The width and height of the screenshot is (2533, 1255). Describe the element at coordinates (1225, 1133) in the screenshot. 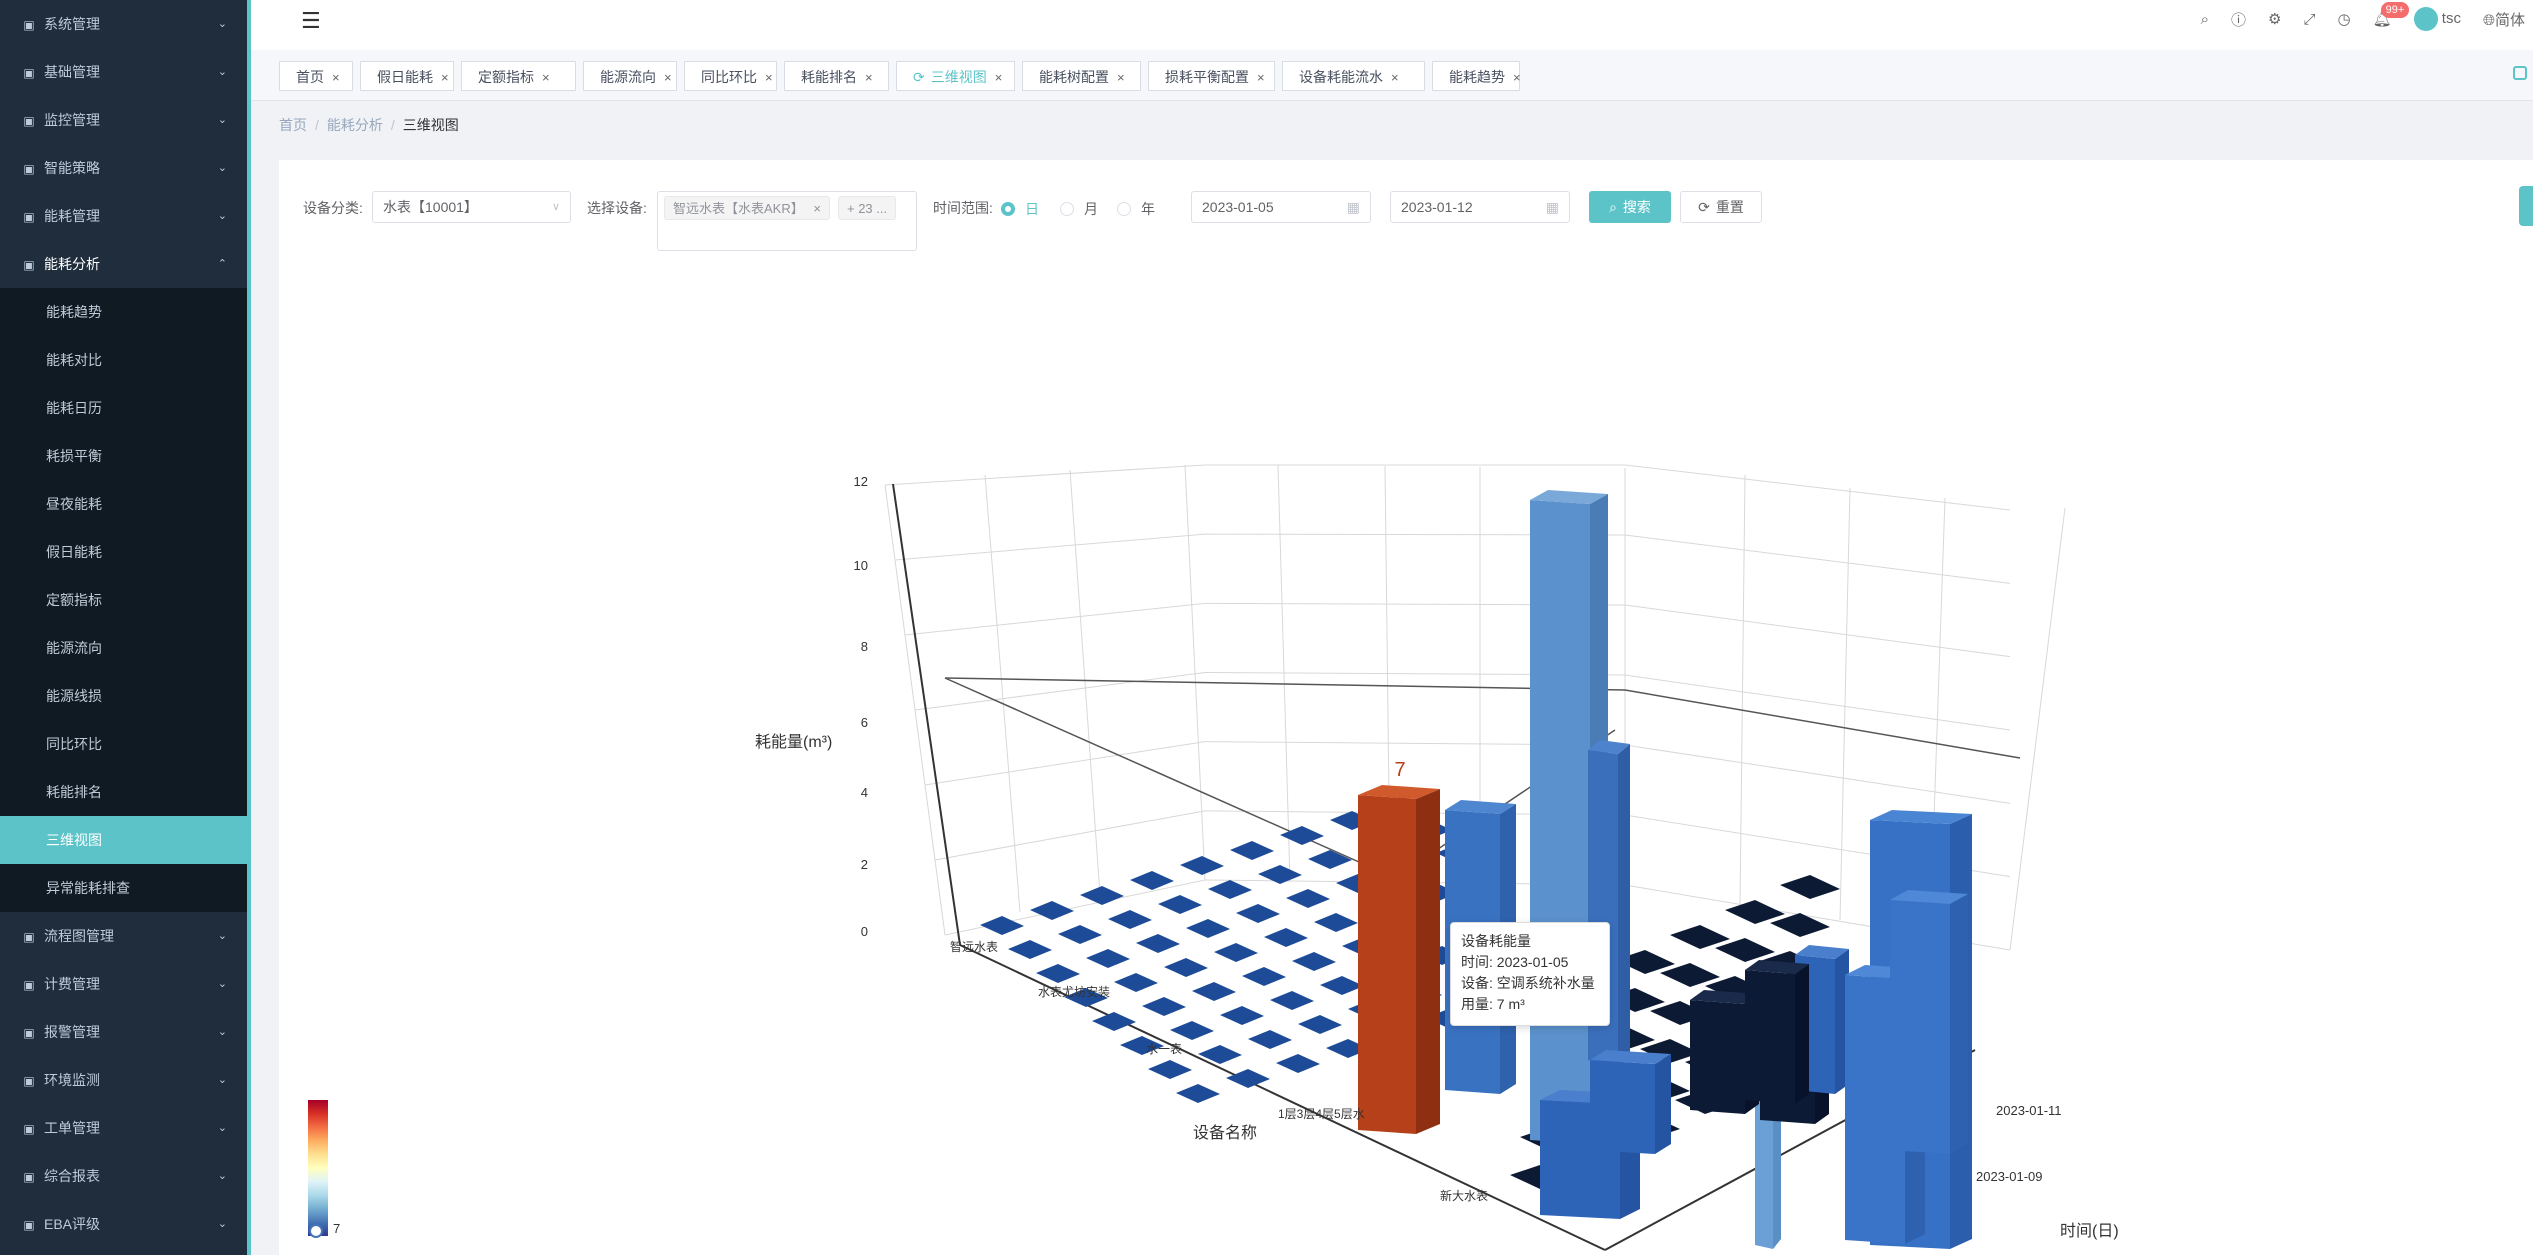

I see `x-axis-title: 设备名称` at that location.